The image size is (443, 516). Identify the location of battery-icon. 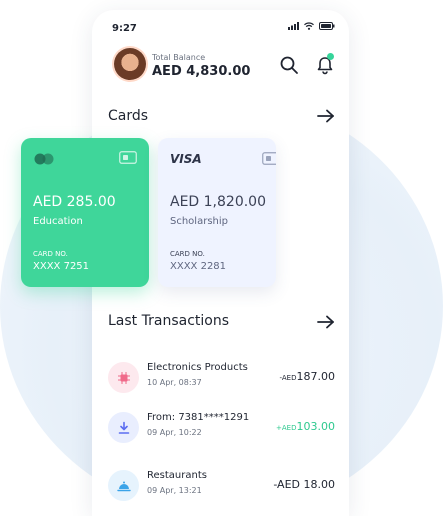
(327, 26).